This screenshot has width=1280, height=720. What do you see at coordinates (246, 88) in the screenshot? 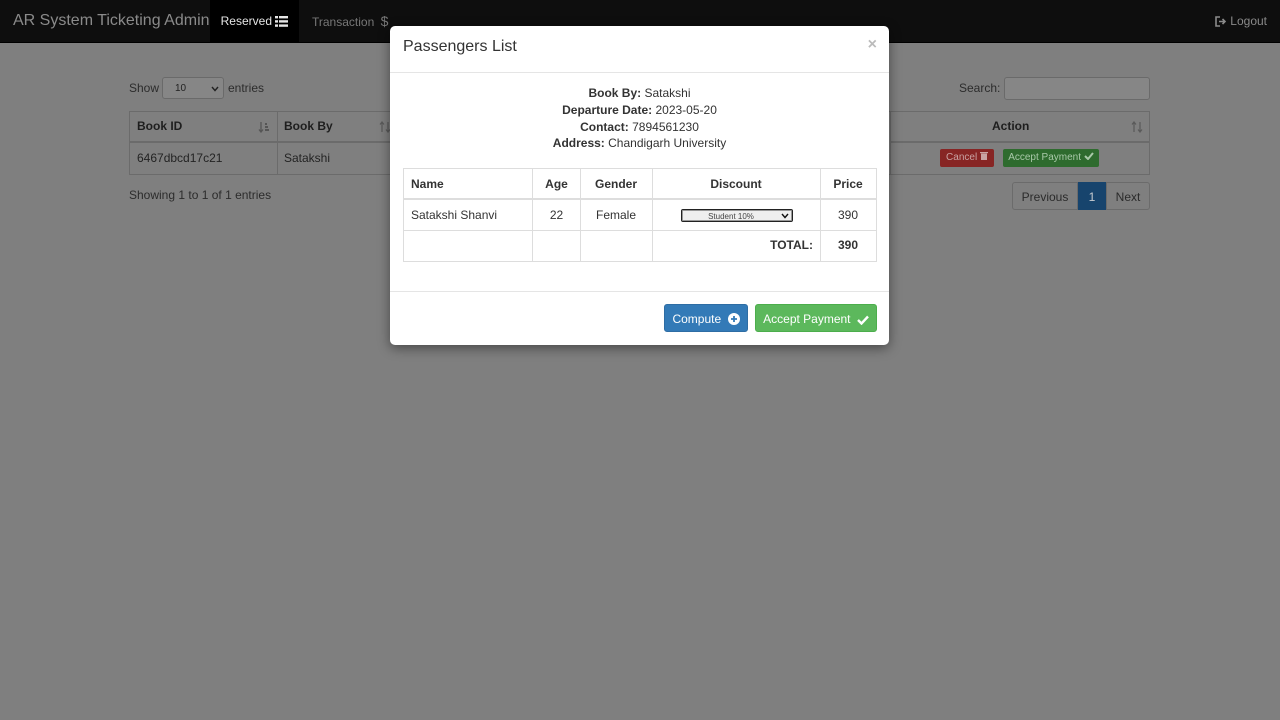
I see `entries-label: entries` at bounding box center [246, 88].